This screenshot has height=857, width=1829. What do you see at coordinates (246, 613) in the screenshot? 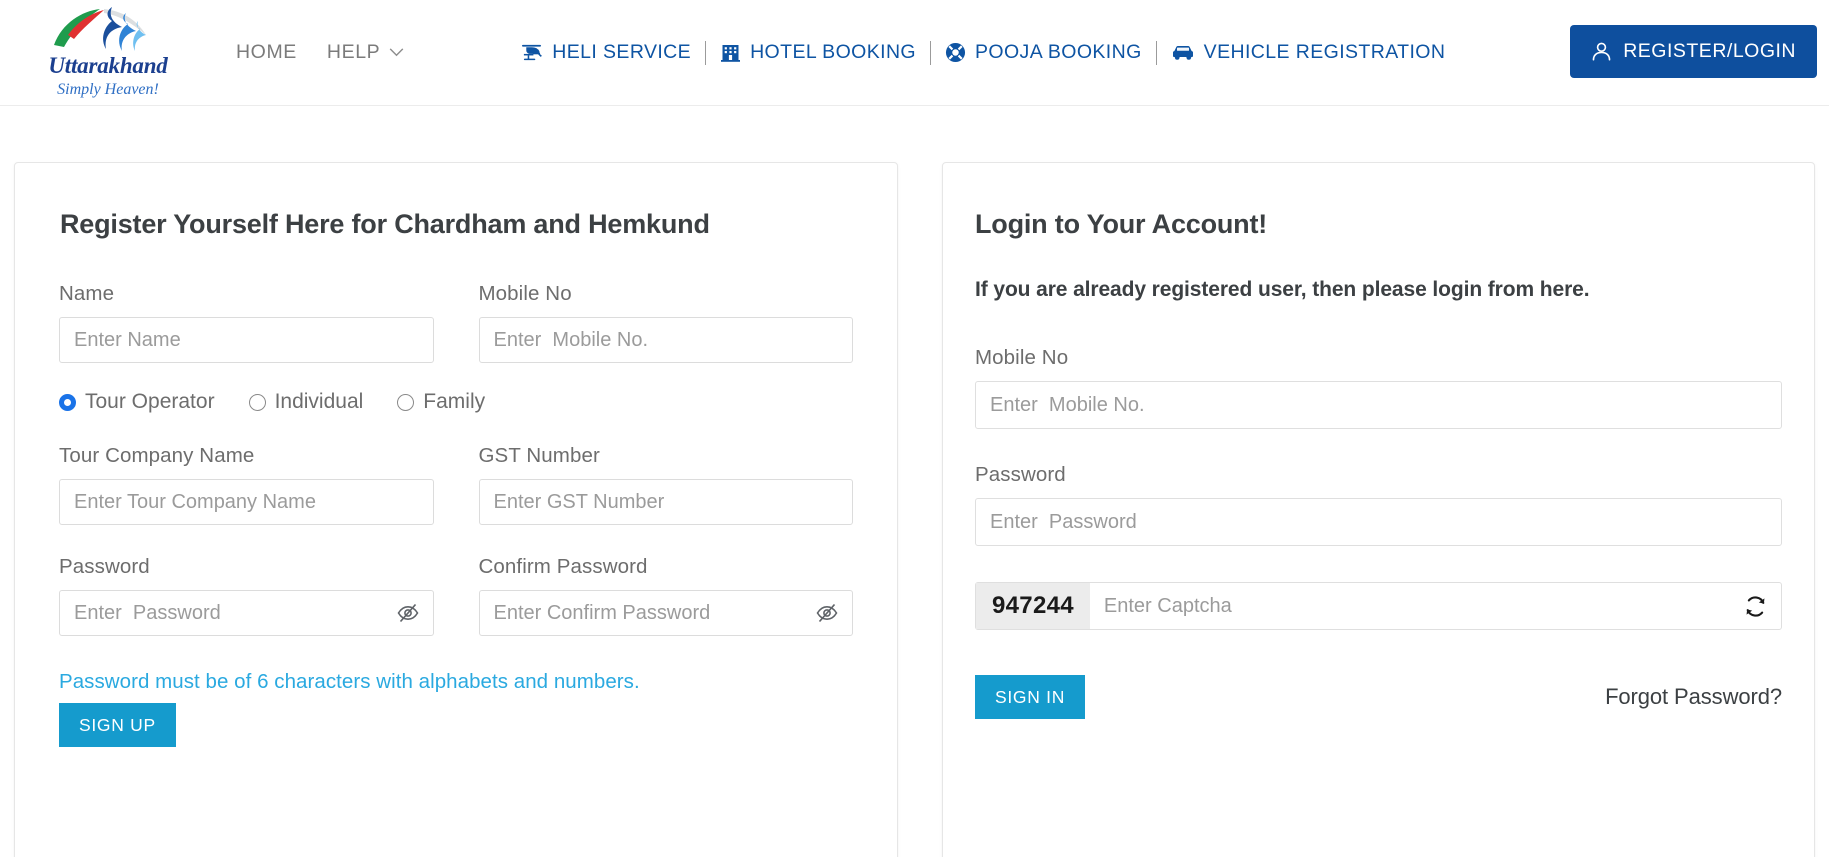
I see `password-input` at bounding box center [246, 613].